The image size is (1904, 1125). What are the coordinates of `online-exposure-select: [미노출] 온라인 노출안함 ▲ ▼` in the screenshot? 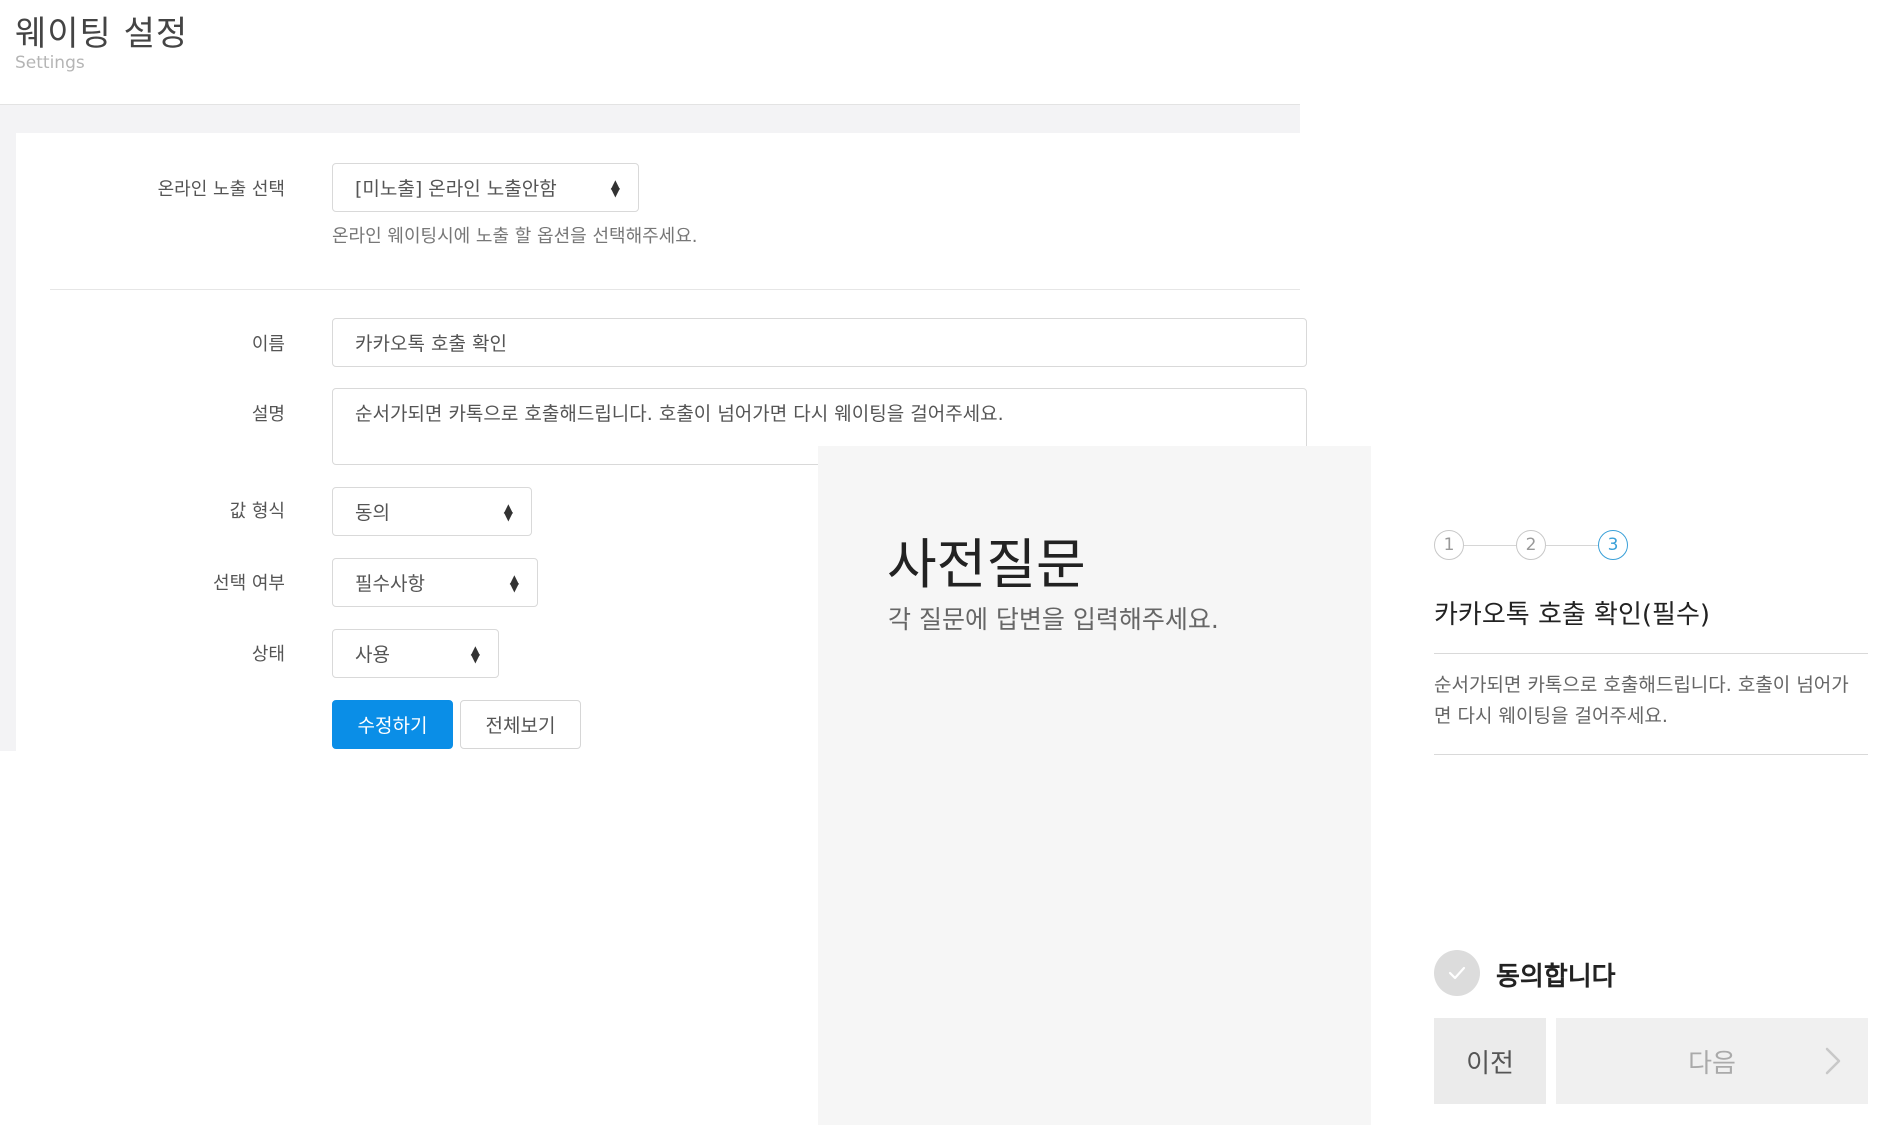 It's located at (485, 187).